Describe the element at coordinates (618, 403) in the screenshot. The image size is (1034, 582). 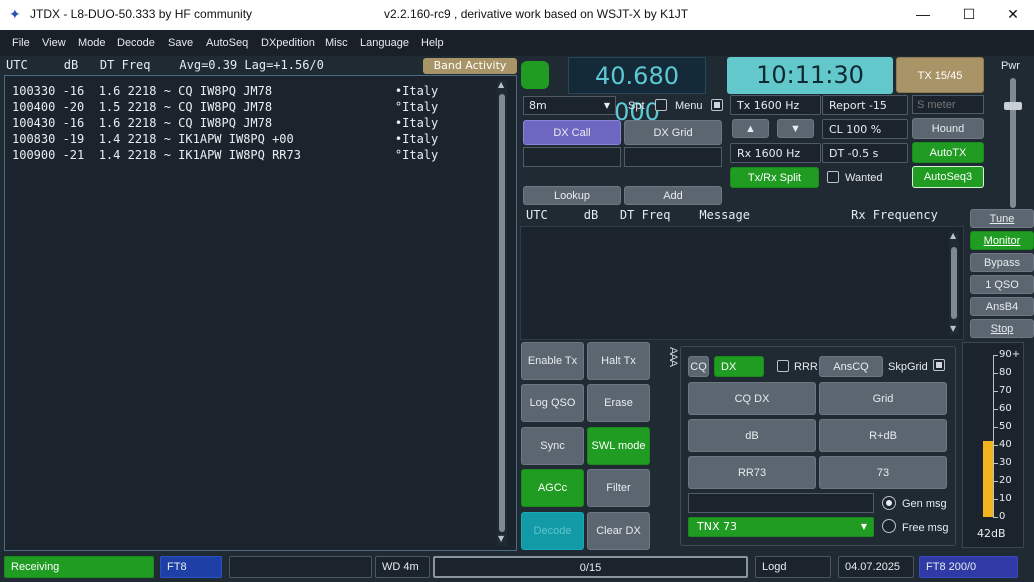
I see `erase-button: Erase` at that location.